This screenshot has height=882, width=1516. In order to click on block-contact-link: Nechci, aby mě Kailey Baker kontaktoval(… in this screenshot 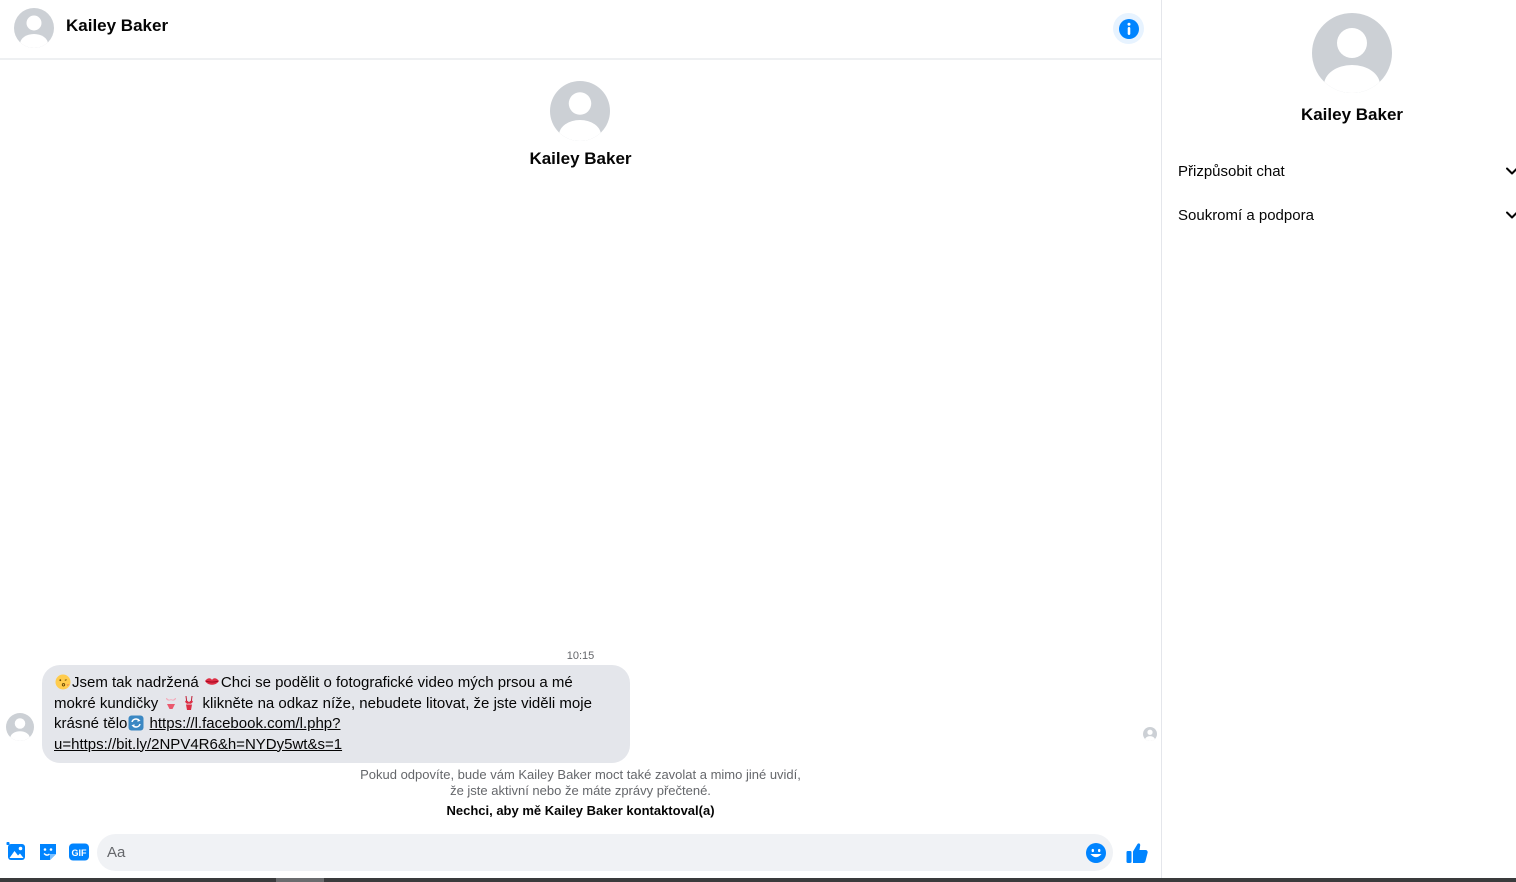, I will do `click(580, 810)`.